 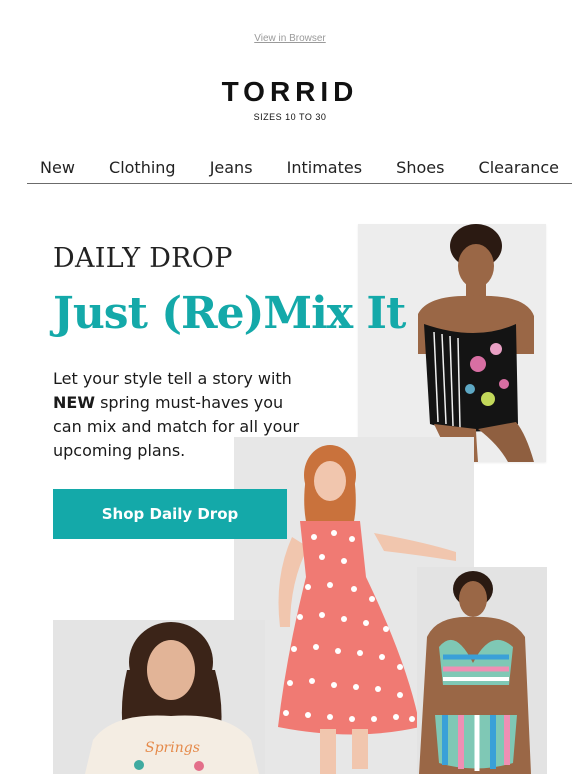 I want to click on nav-item-clothing: Clothing, so click(x=142, y=167).